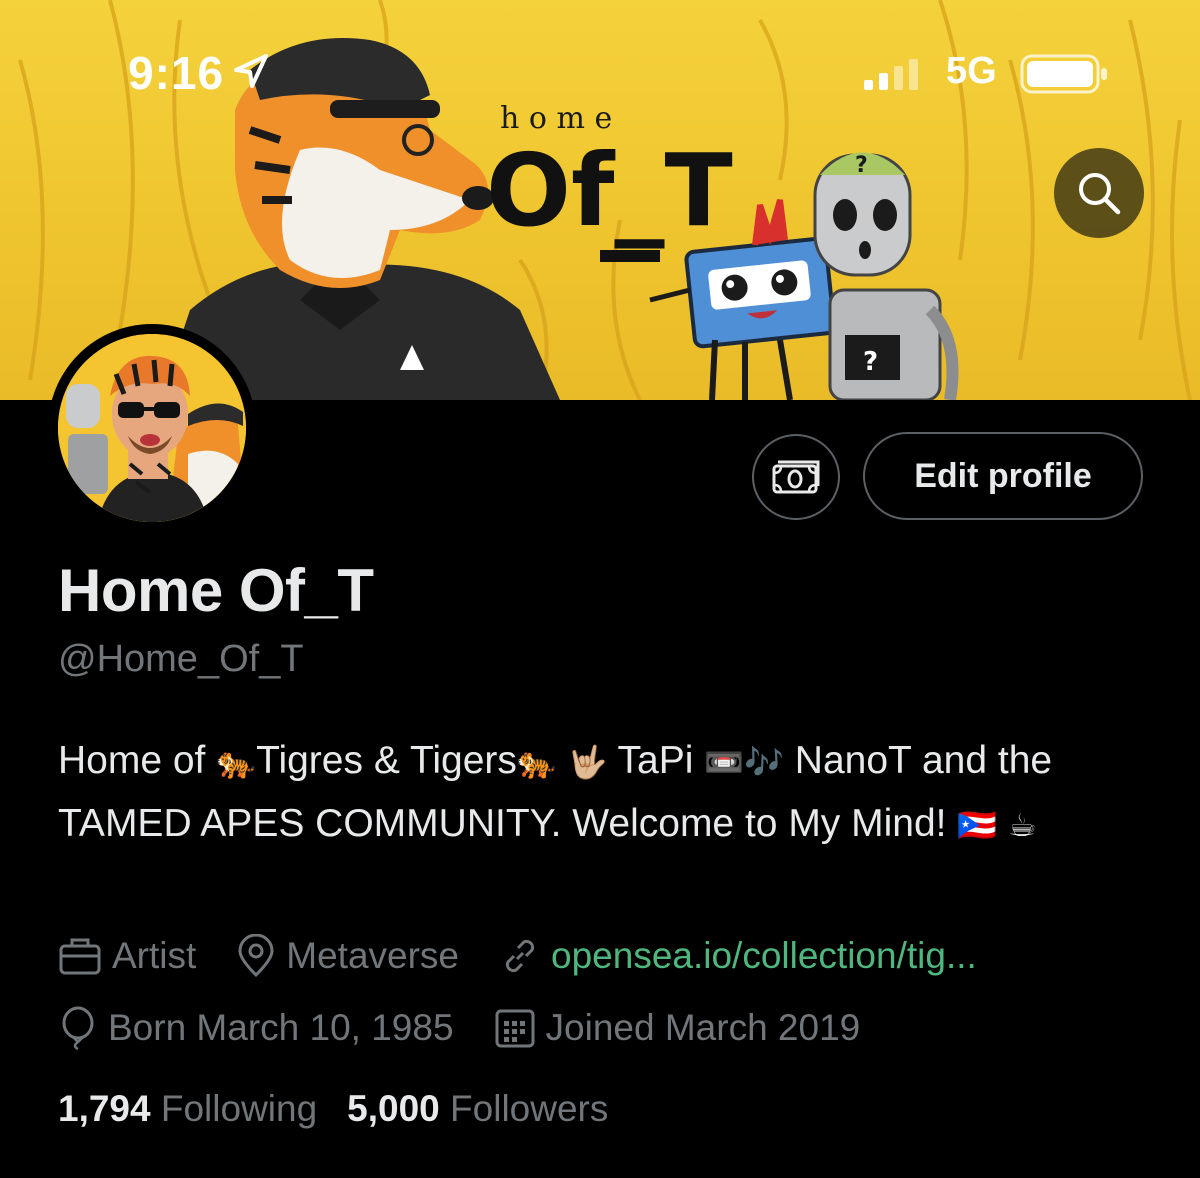 The image size is (1200, 1178). I want to click on location-label: Metaverse, so click(373, 955).